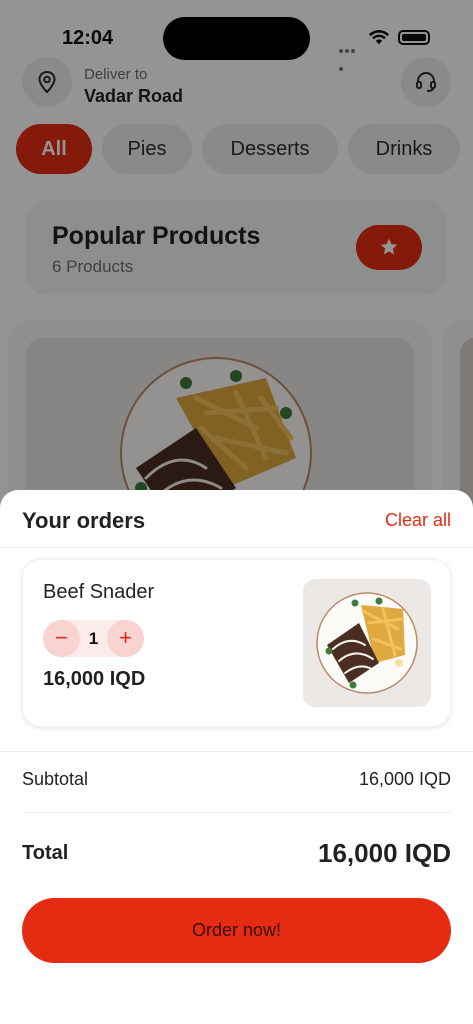  Describe the element at coordinates (404, 779) in the screenshot. I see `subtotal-value: 16,000 IQD` at that location.